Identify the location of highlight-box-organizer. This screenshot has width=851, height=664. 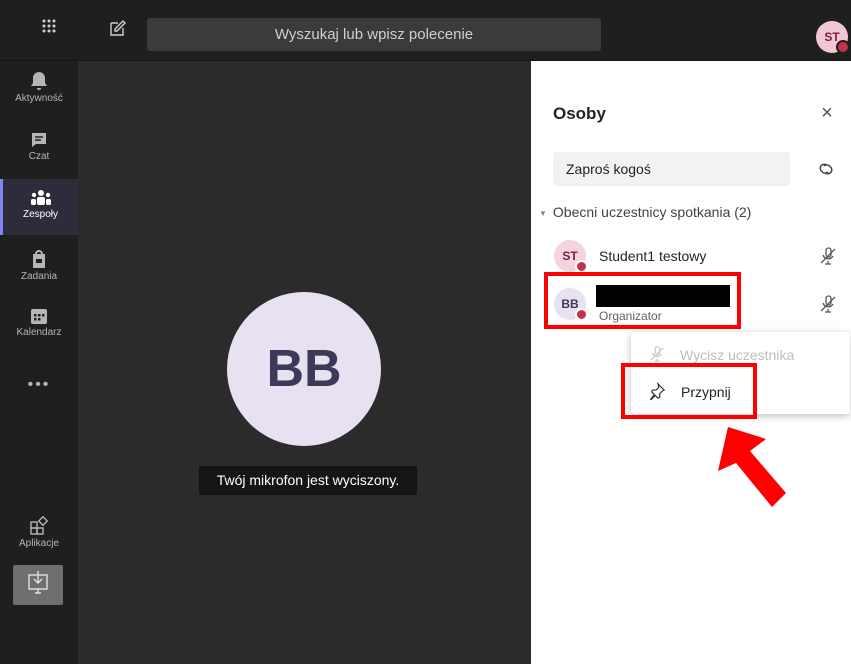
(642, 300).